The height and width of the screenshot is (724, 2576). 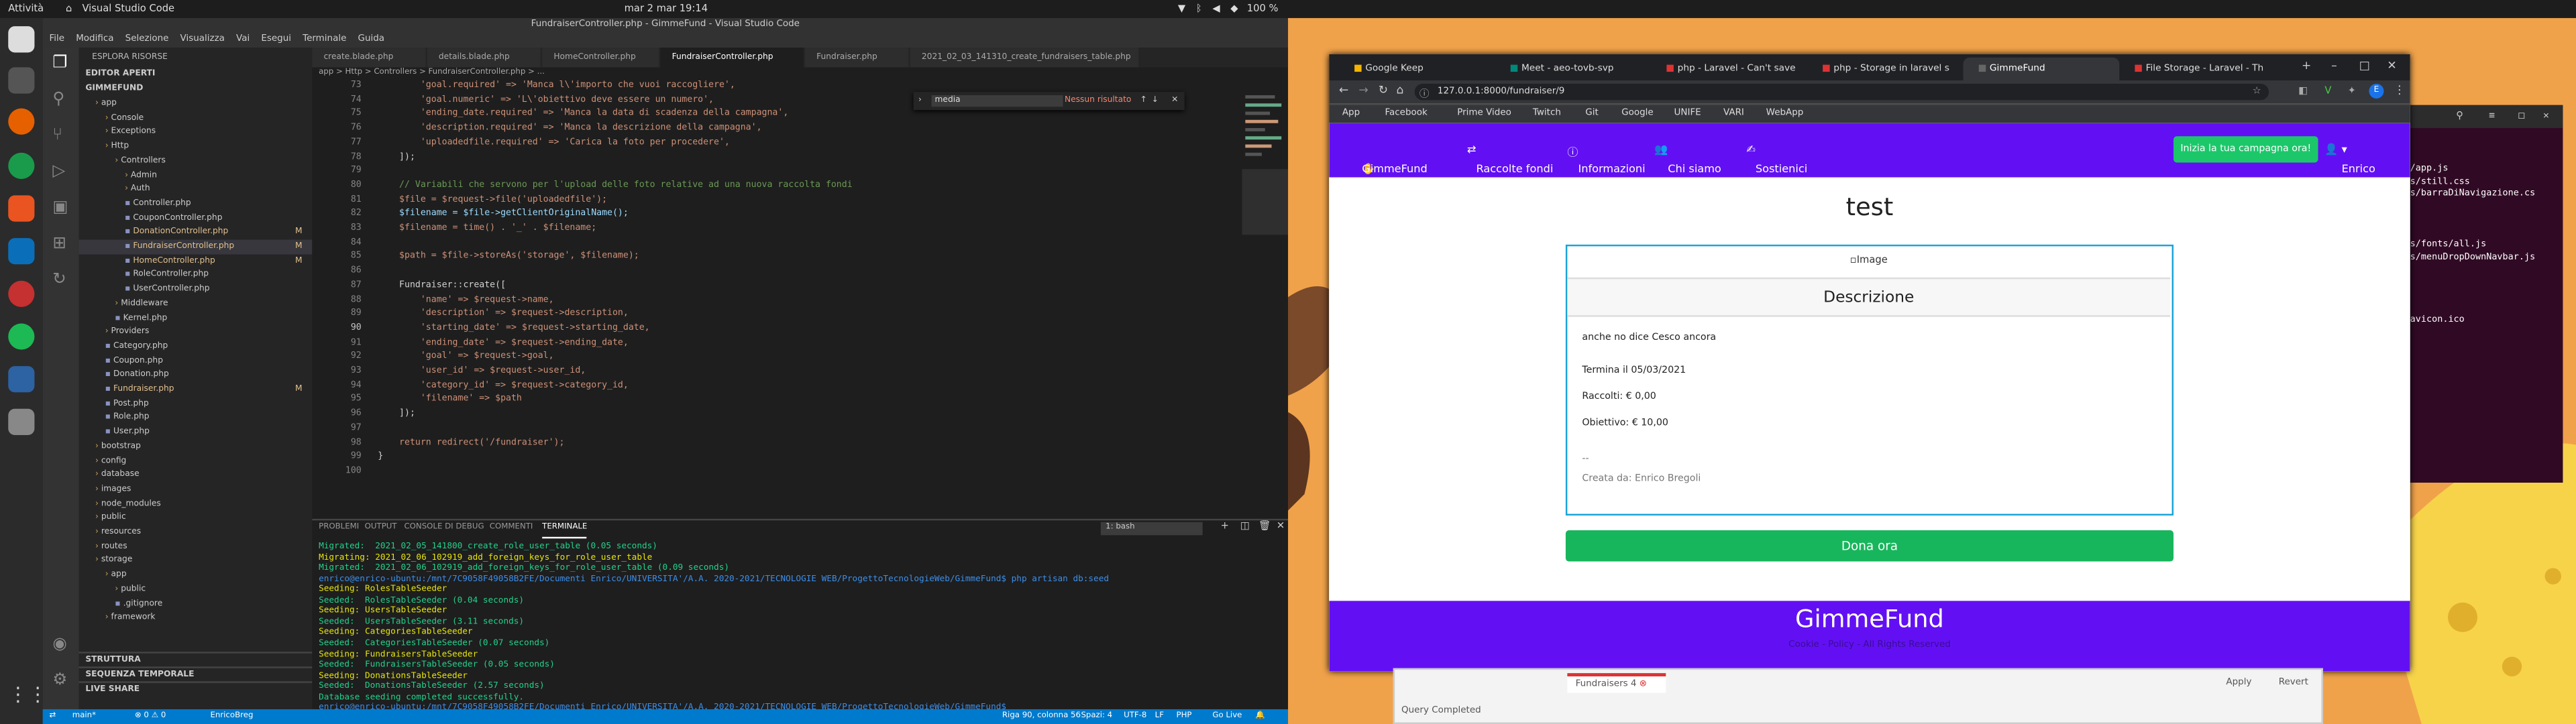 What do you see at coordinates (444, 528) in the screenshot?
I see `panel-tab-console-di-debug: CONSOLE DI DEBUG` at bounding box center [444, 528].